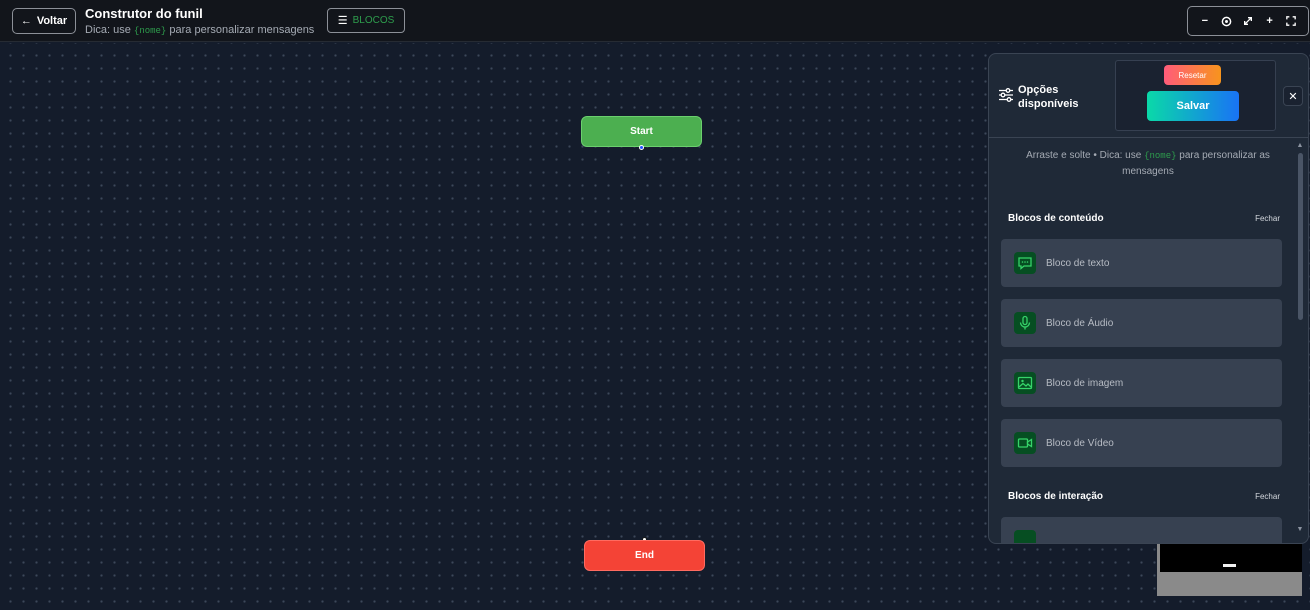 This screenshot has height=610, width=1310. I want to click on back-button-label: Voltar, so click(52, 21).